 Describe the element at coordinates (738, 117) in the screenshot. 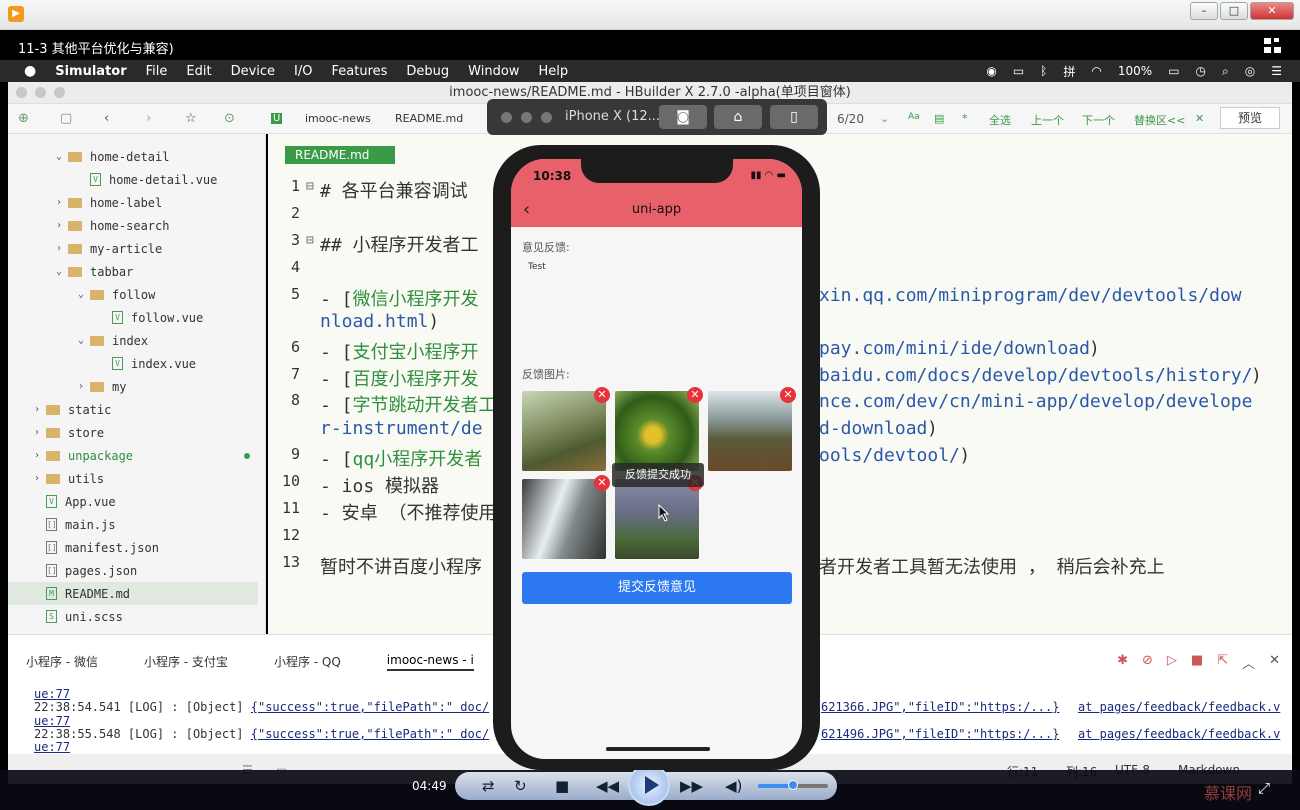

I see `home-icon: ⌂` at that location.